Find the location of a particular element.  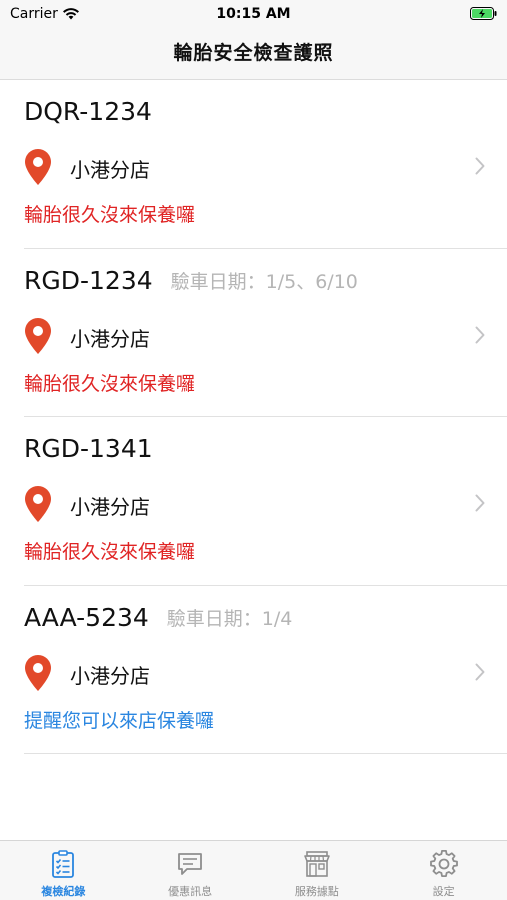

plate-row: RGD-1341 is located at coordinates (97, 449).